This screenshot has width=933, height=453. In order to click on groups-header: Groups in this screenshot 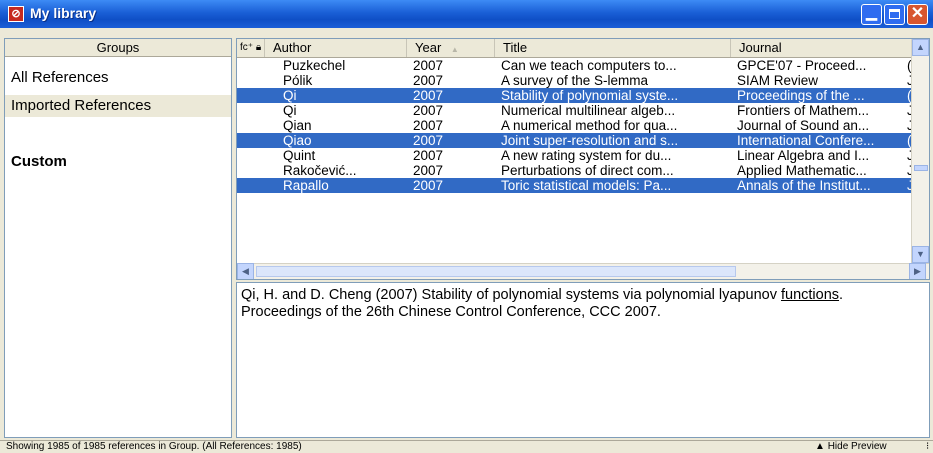, I will do `click(118, 48)`.